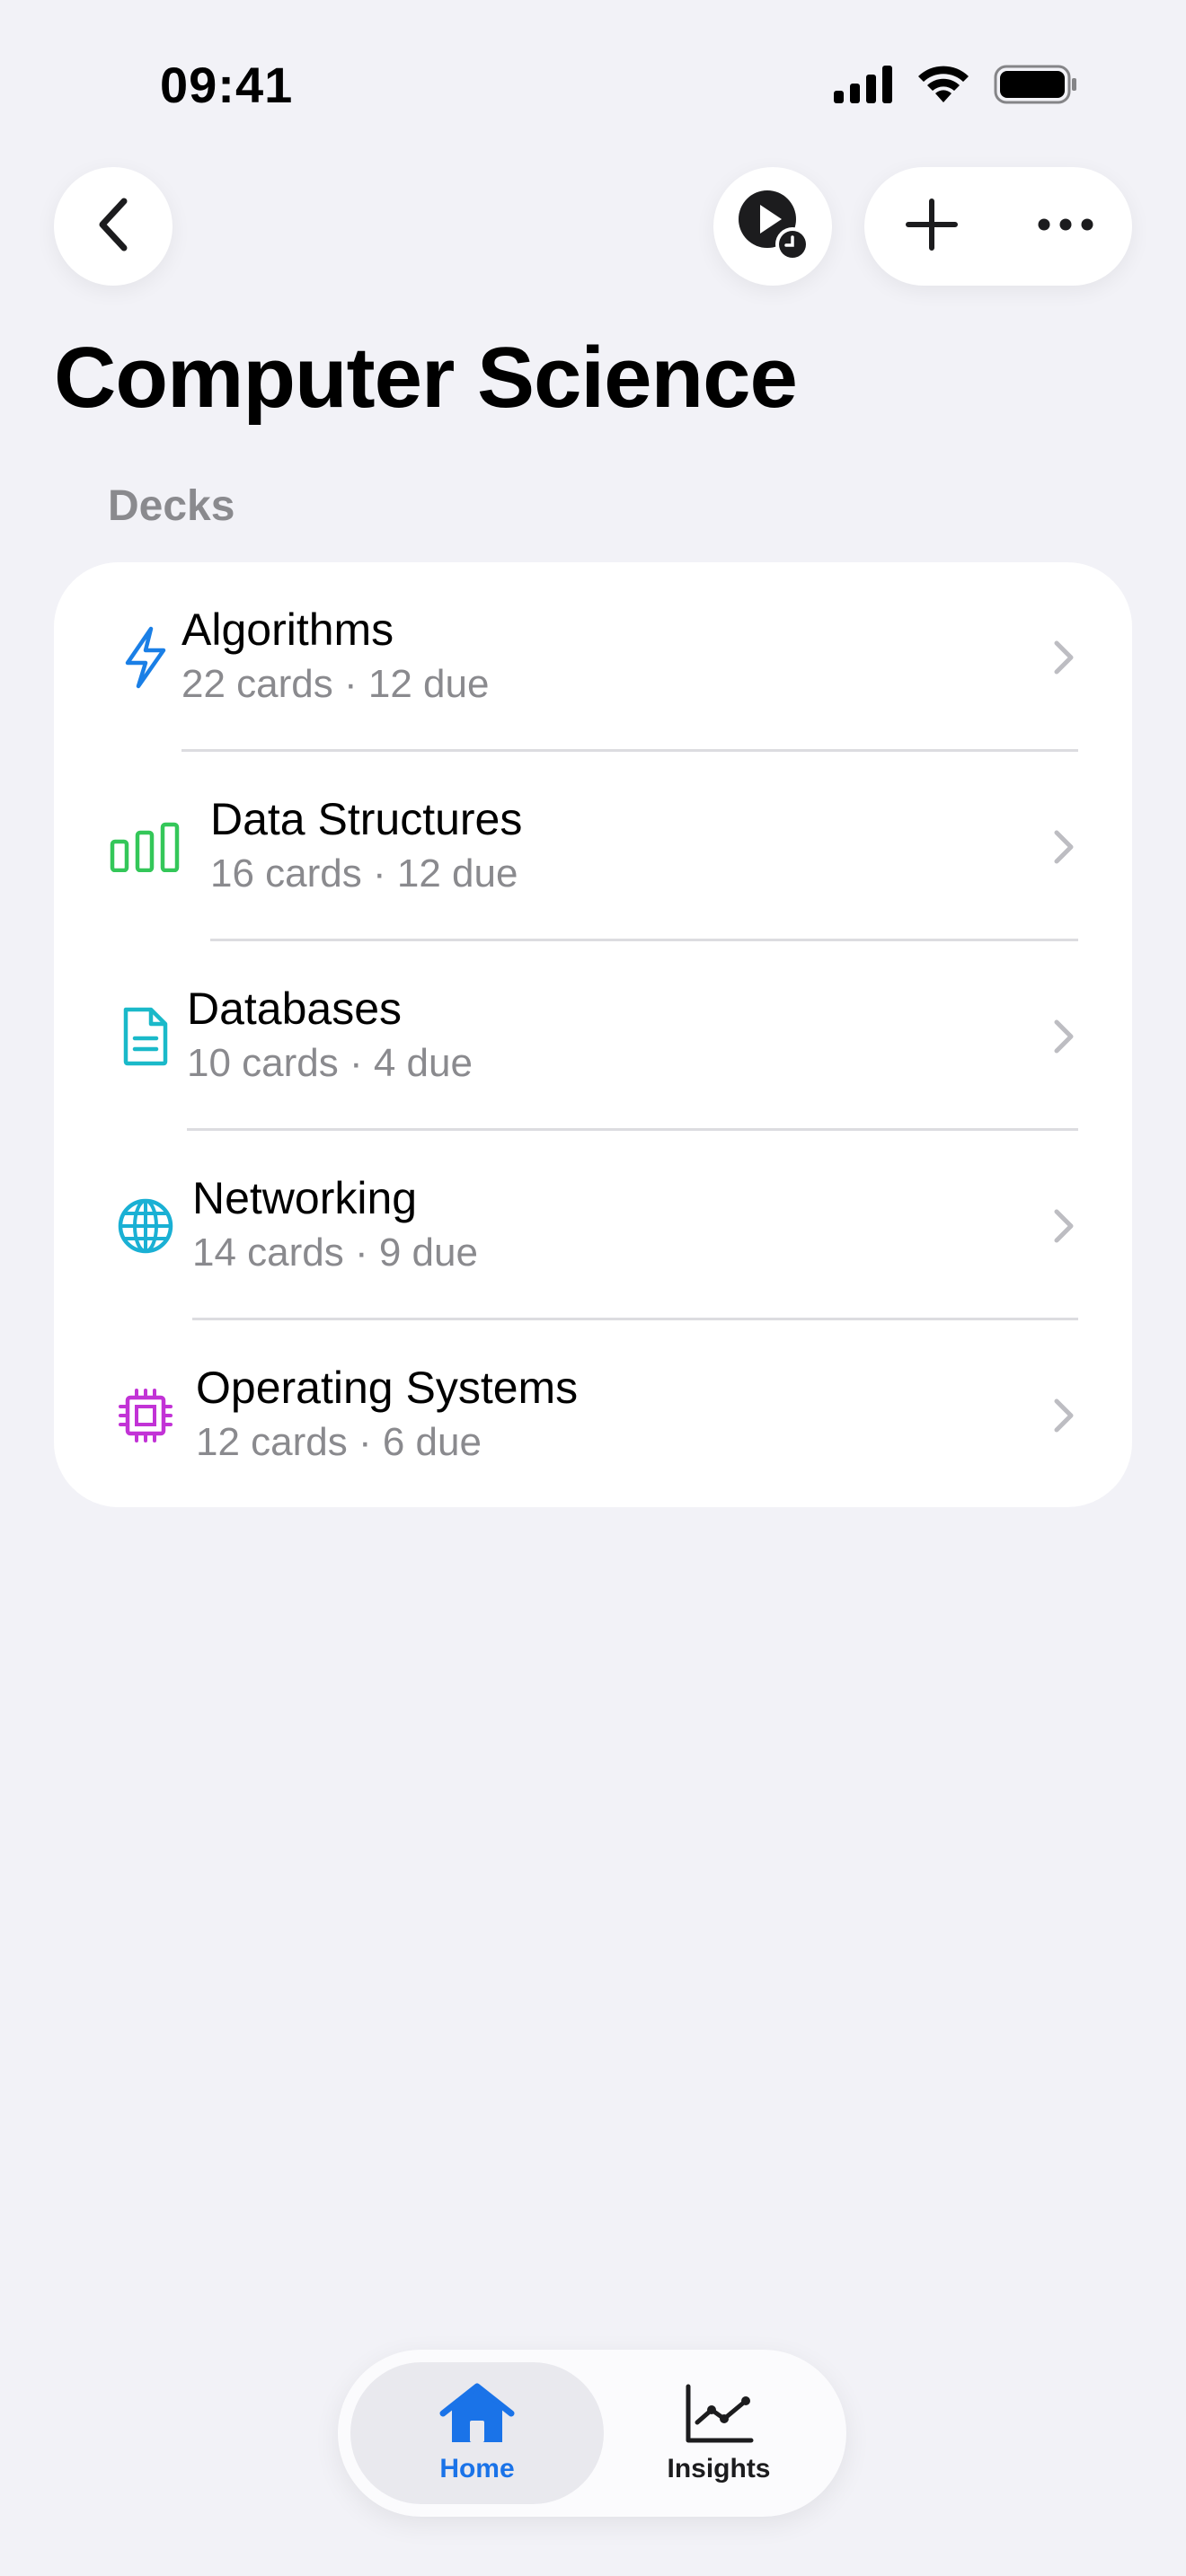 This screenshot has height=2576, width=1186. Describe the element at coordinates (364, 873) in the screenshot. I see `deck-meta: 16 cards · 12 due` at that location.